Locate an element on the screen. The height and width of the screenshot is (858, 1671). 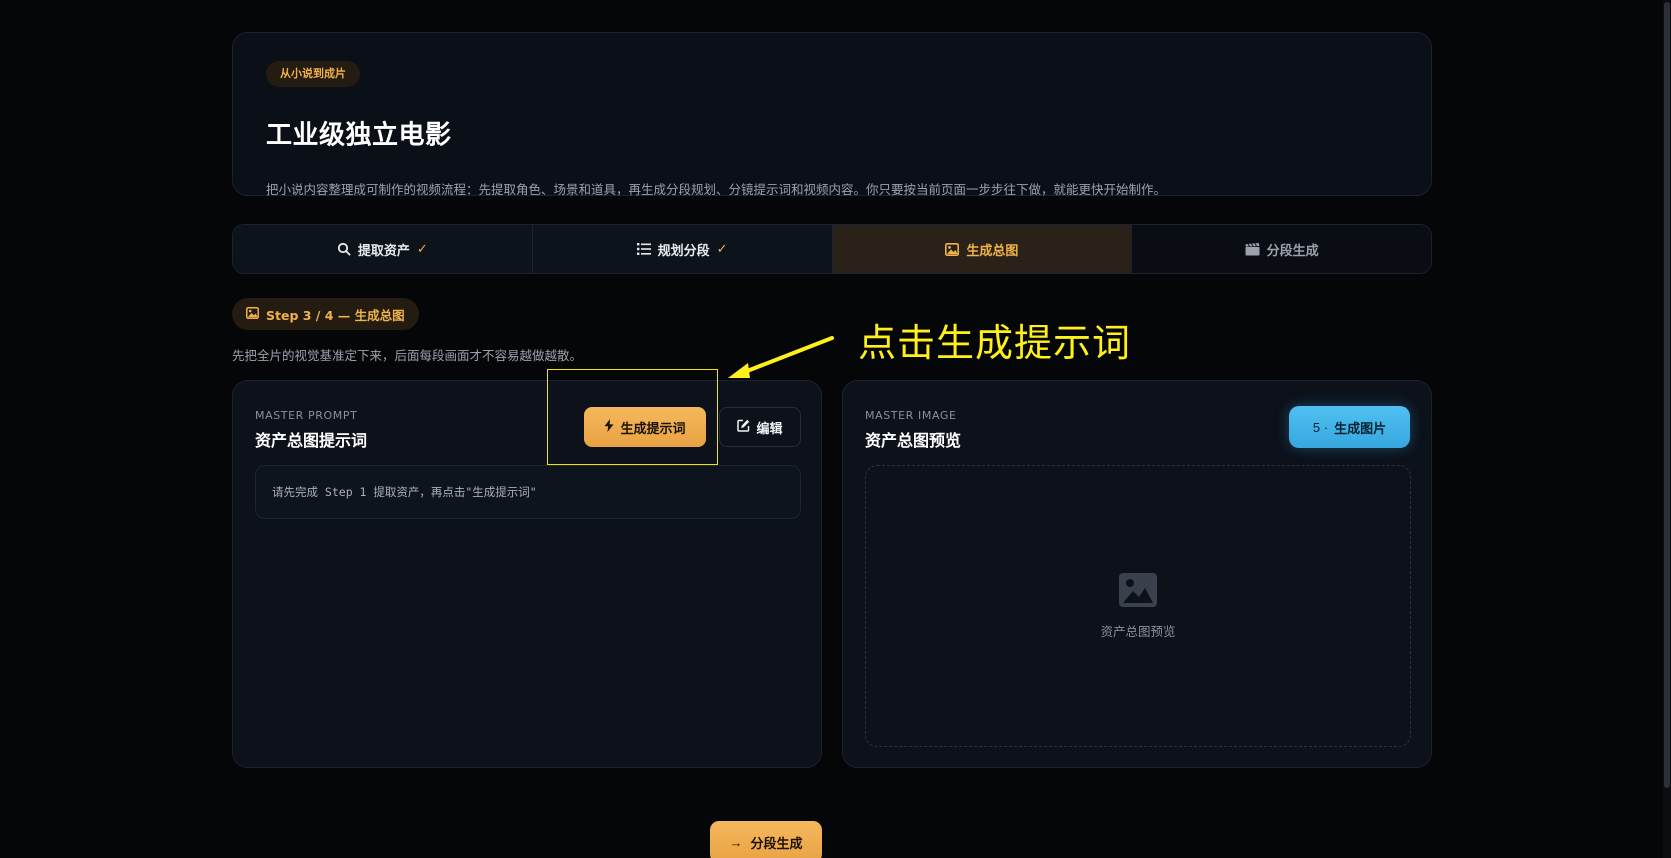
step-indicator: Step 3 / 4 — 生成总图 is located at coordinates (325, 314).